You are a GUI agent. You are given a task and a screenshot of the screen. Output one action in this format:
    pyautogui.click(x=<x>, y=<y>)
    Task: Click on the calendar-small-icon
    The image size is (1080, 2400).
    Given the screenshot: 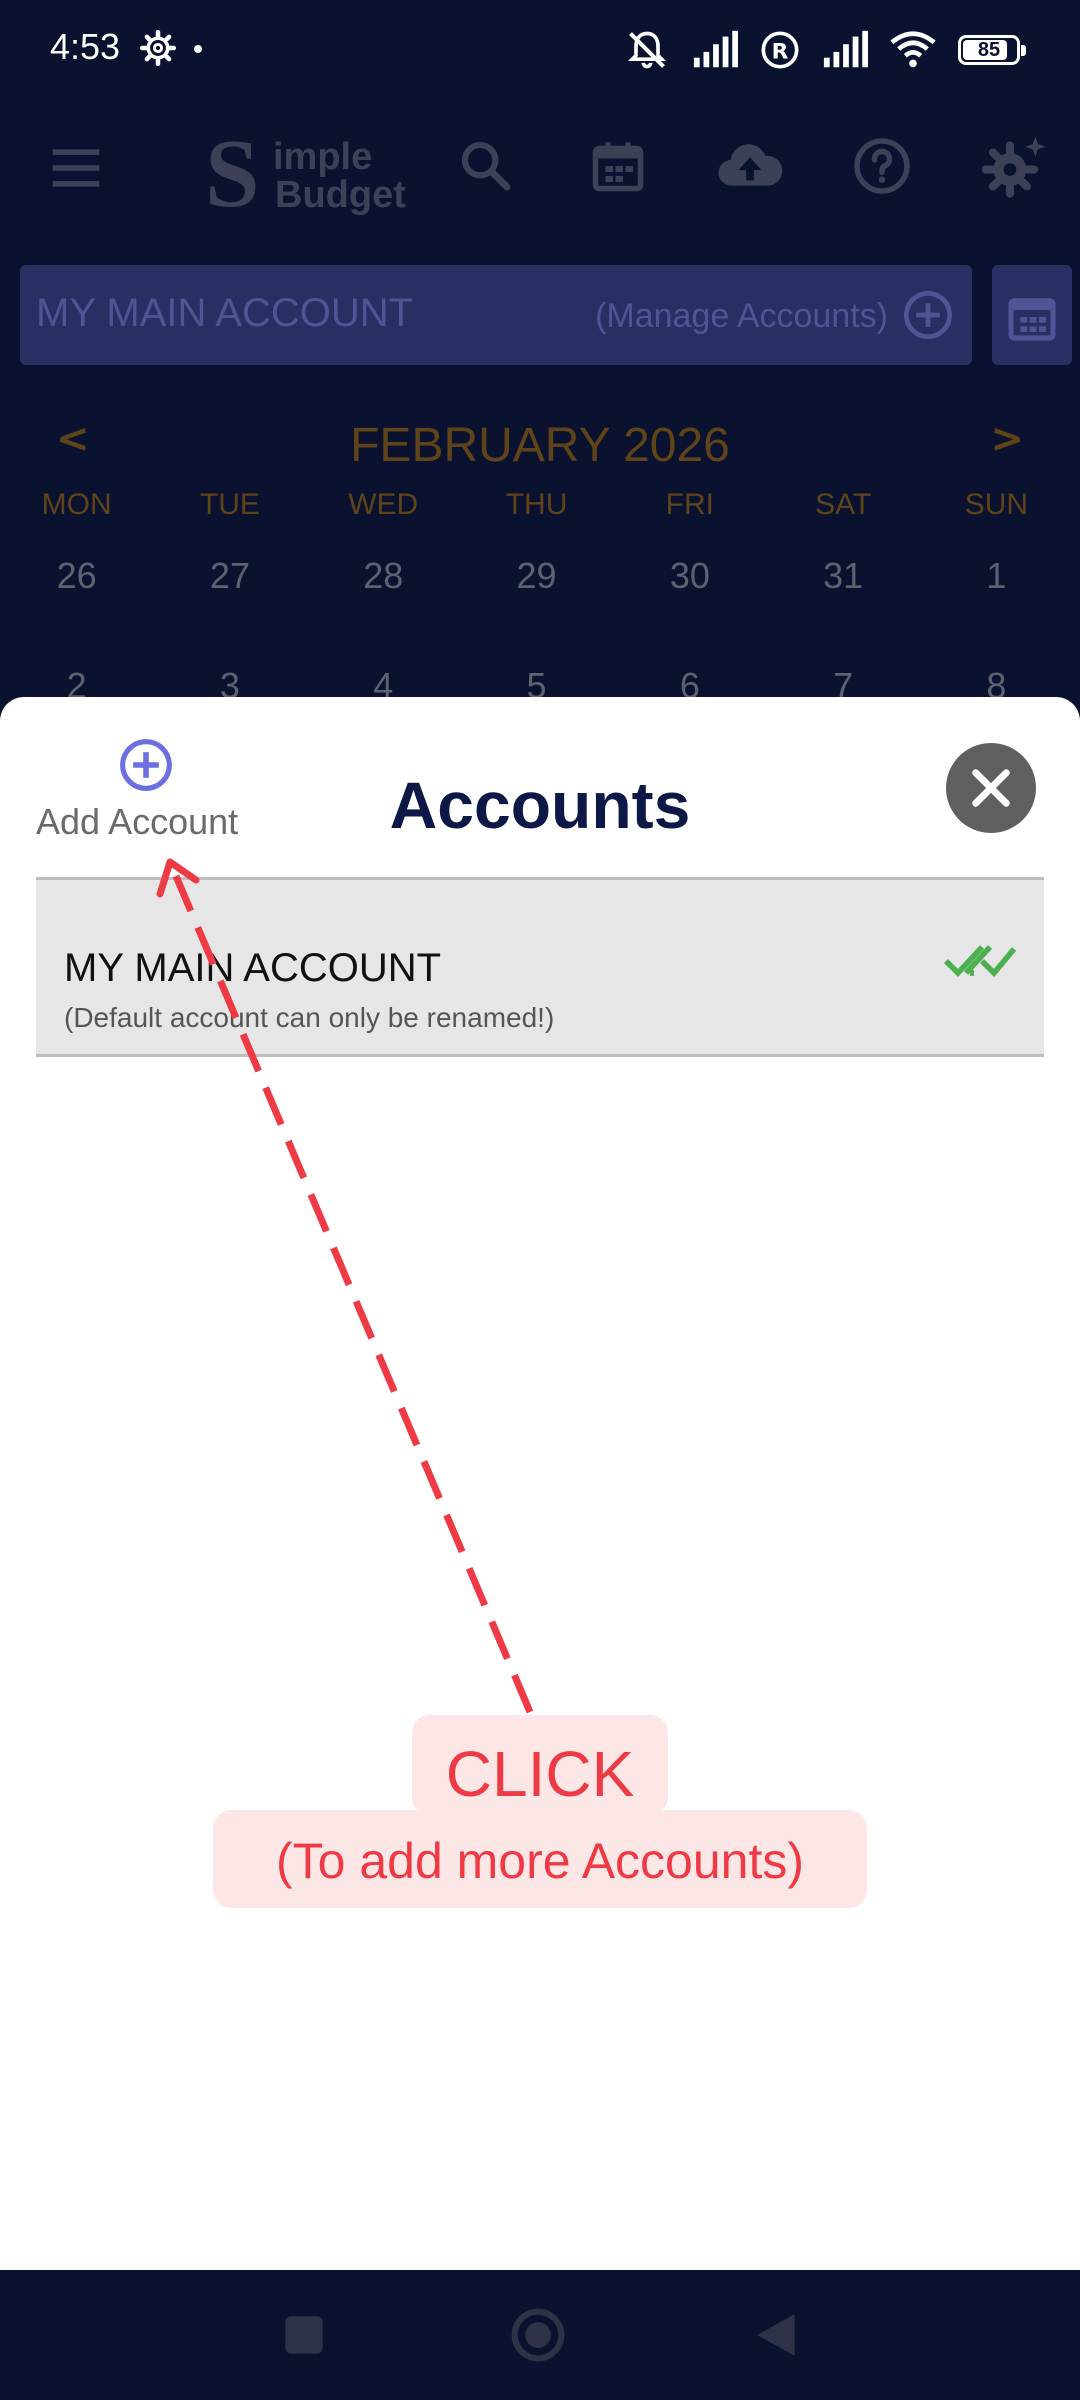 What is the action you would take?
    pyautogui.click(x=1032, y=319)
    